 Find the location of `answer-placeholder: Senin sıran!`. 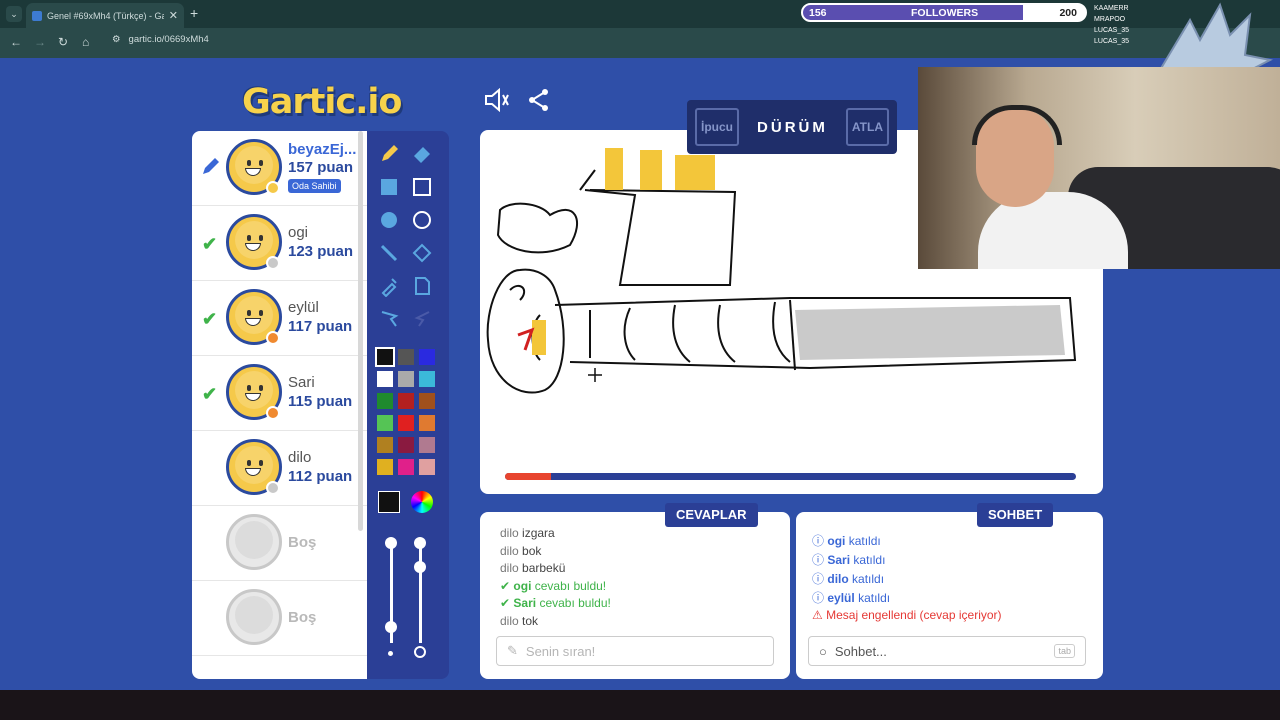

answer-placeholder: Senin sıran! is located at coordinates (560, 651).